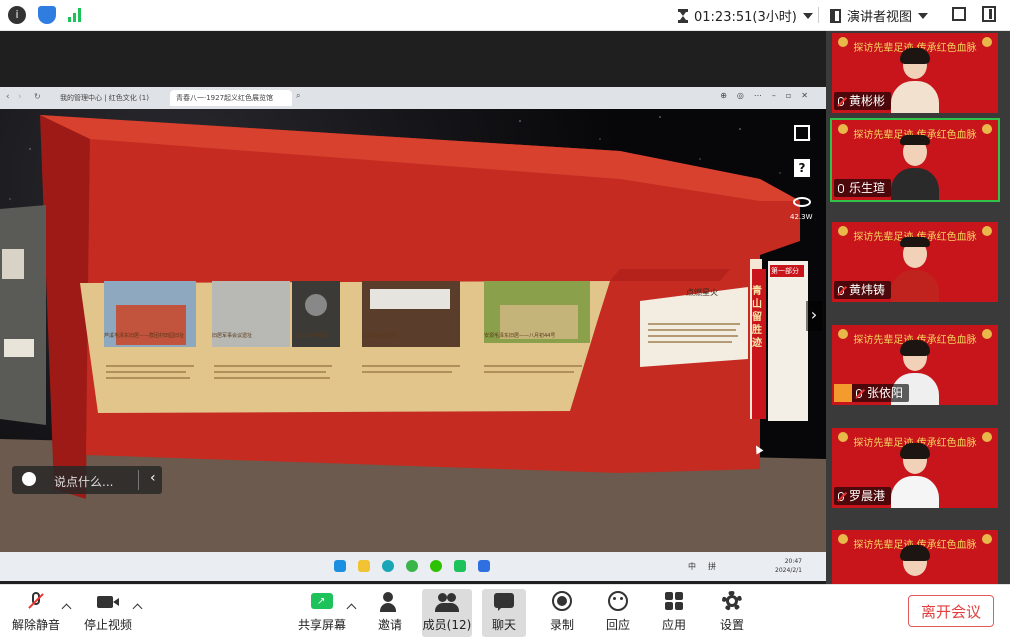 Image resolution: width=1010 pixels, height=639 pixels. What do you see at coordinates (17, 15) in the screenshot?
I see `info-icon: i` at bounding box center [17, 15].